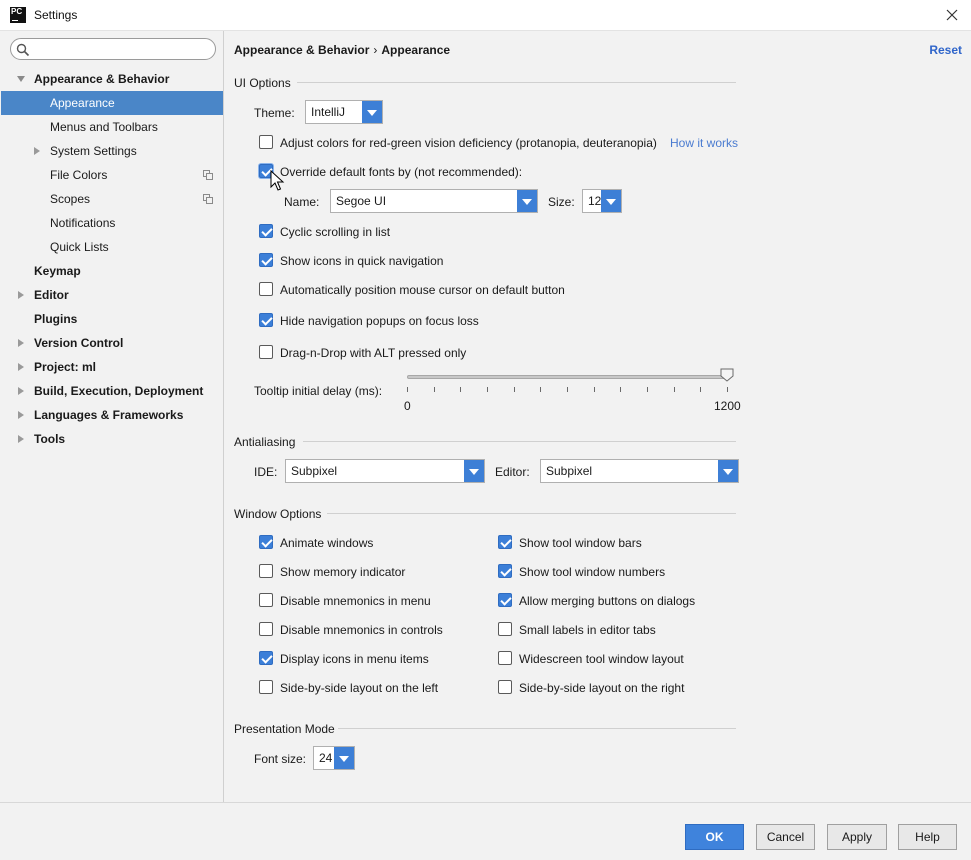  Describe the element at coordinates (727, 406) in the screenshot. I see `tooltip-max-label: 1200` at that location.